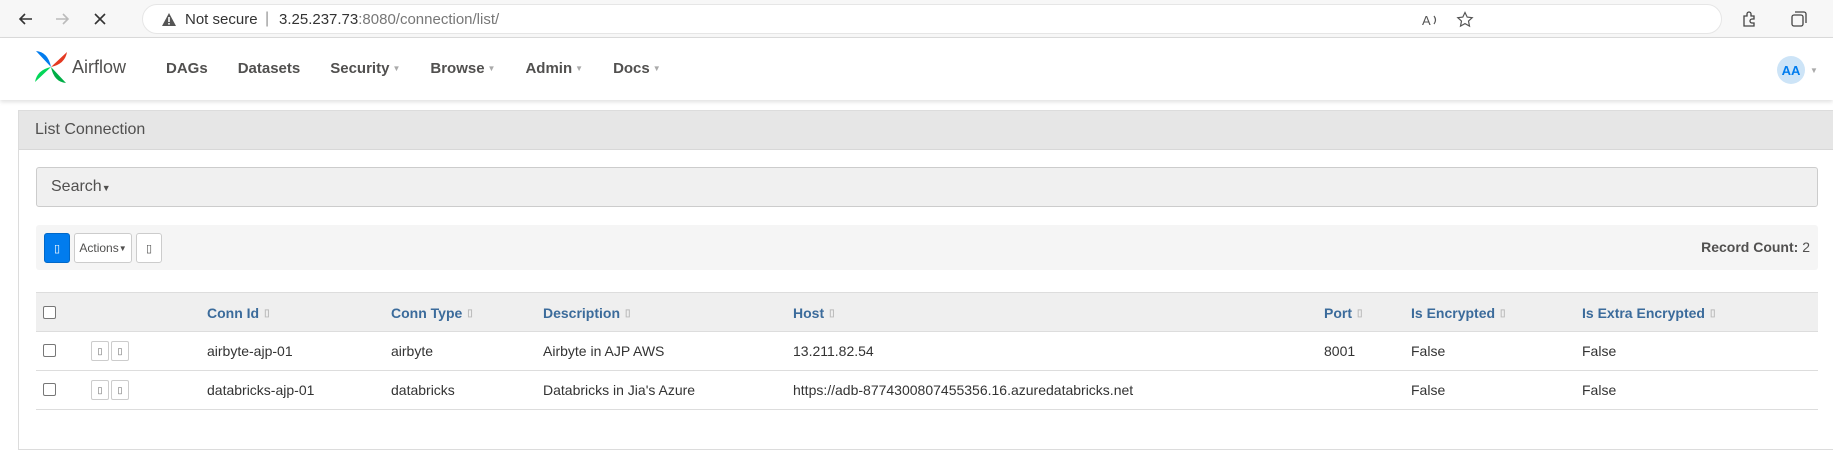  I want to click on extensions-icon, so click(1749, 19).